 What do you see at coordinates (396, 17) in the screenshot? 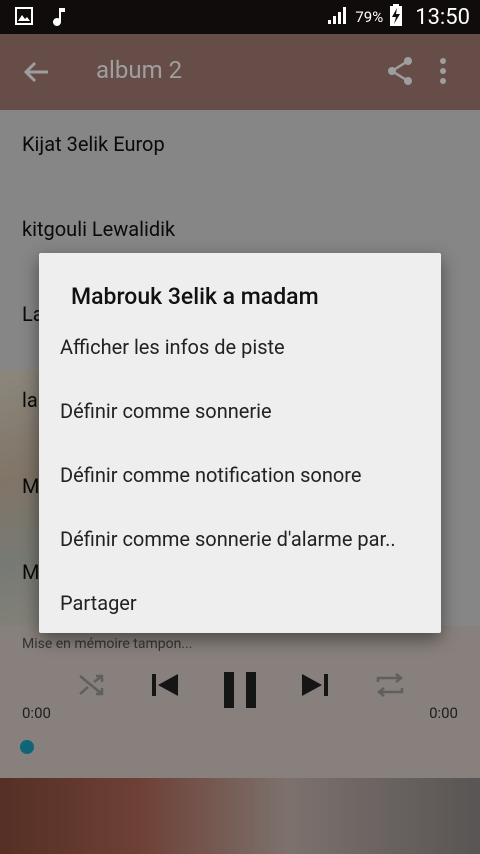
I see `battery-charging-icon` at bounding box center [396, 17].